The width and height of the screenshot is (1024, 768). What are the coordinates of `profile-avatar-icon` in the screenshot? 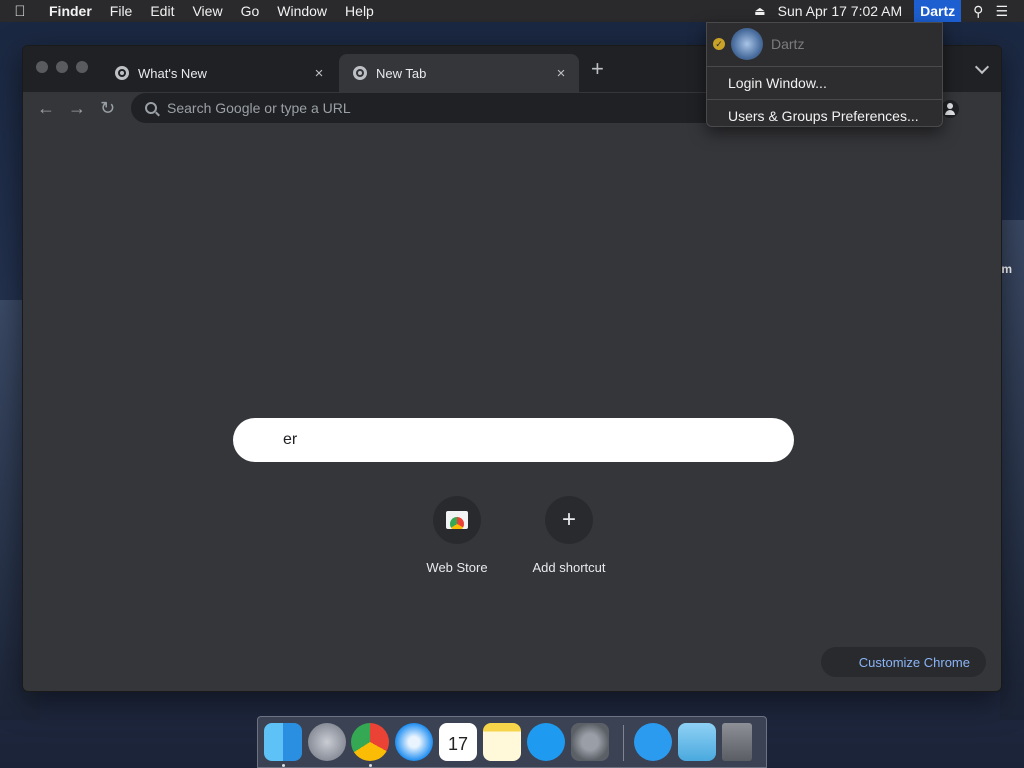 It's located at (950, 109).